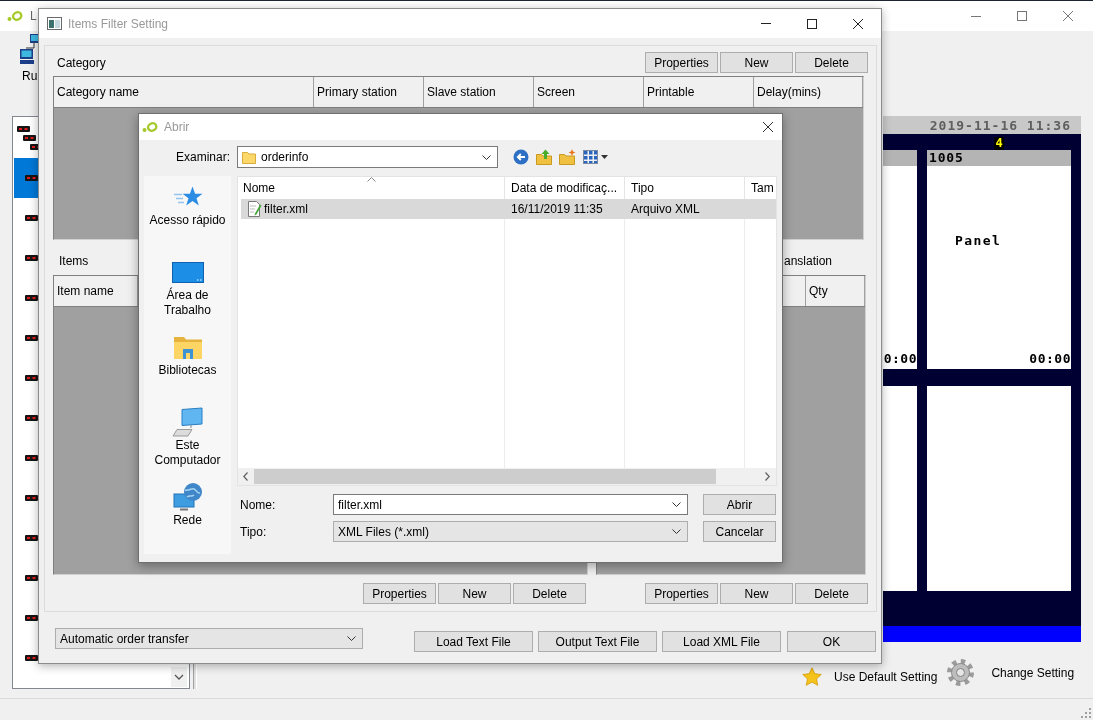 The width and height of the screenshot is (1093, 720). Describe the element at coordinates (831, 641) in the screenshot. I see `action-button: OK` at that location.